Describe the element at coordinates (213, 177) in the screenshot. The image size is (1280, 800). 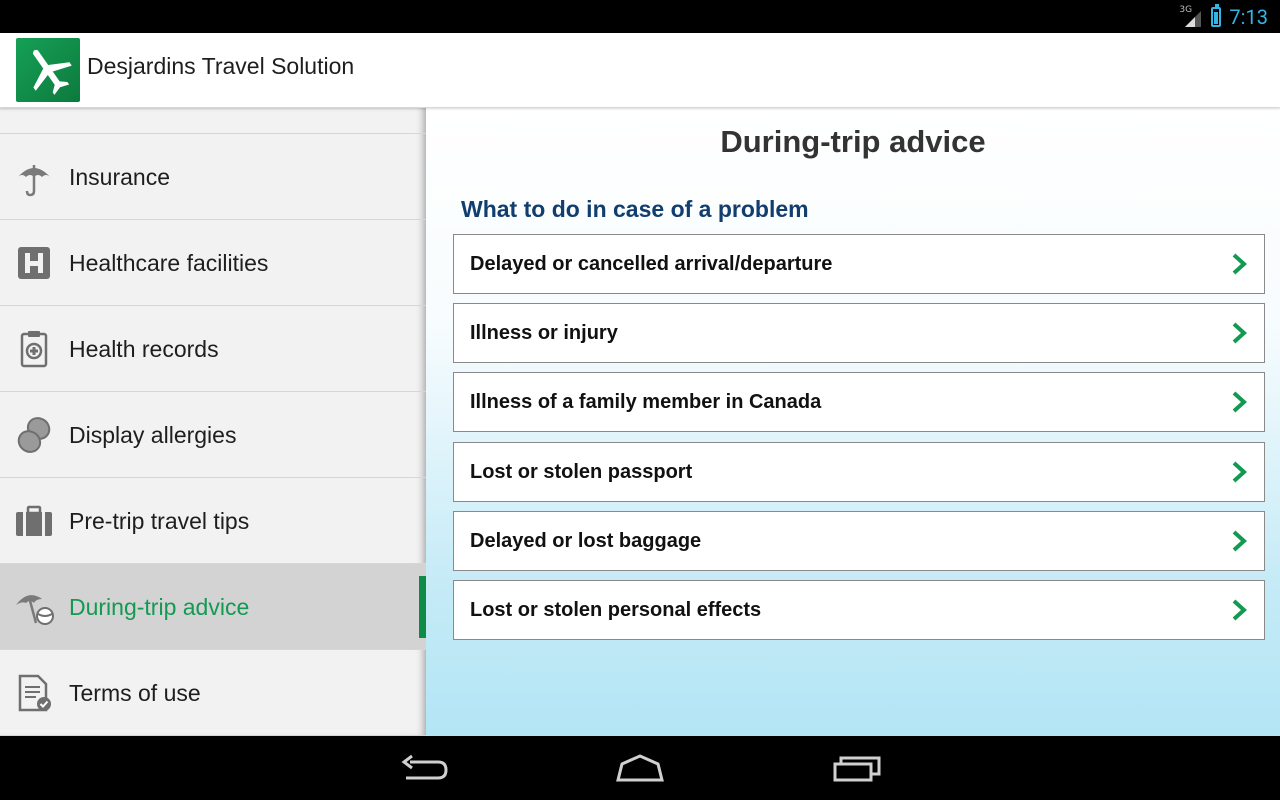
I see `drawer-item-insurance: Insurance` at that location.